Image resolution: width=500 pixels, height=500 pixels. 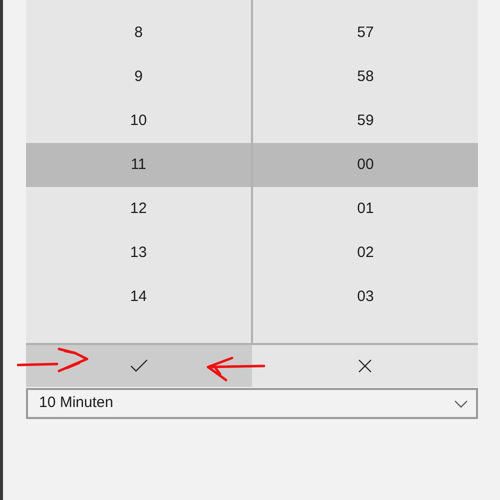 What do you see at coordinates (138, 253) in the screenshot?
I see `picker-item: 13` at bounding box center [138, 253].